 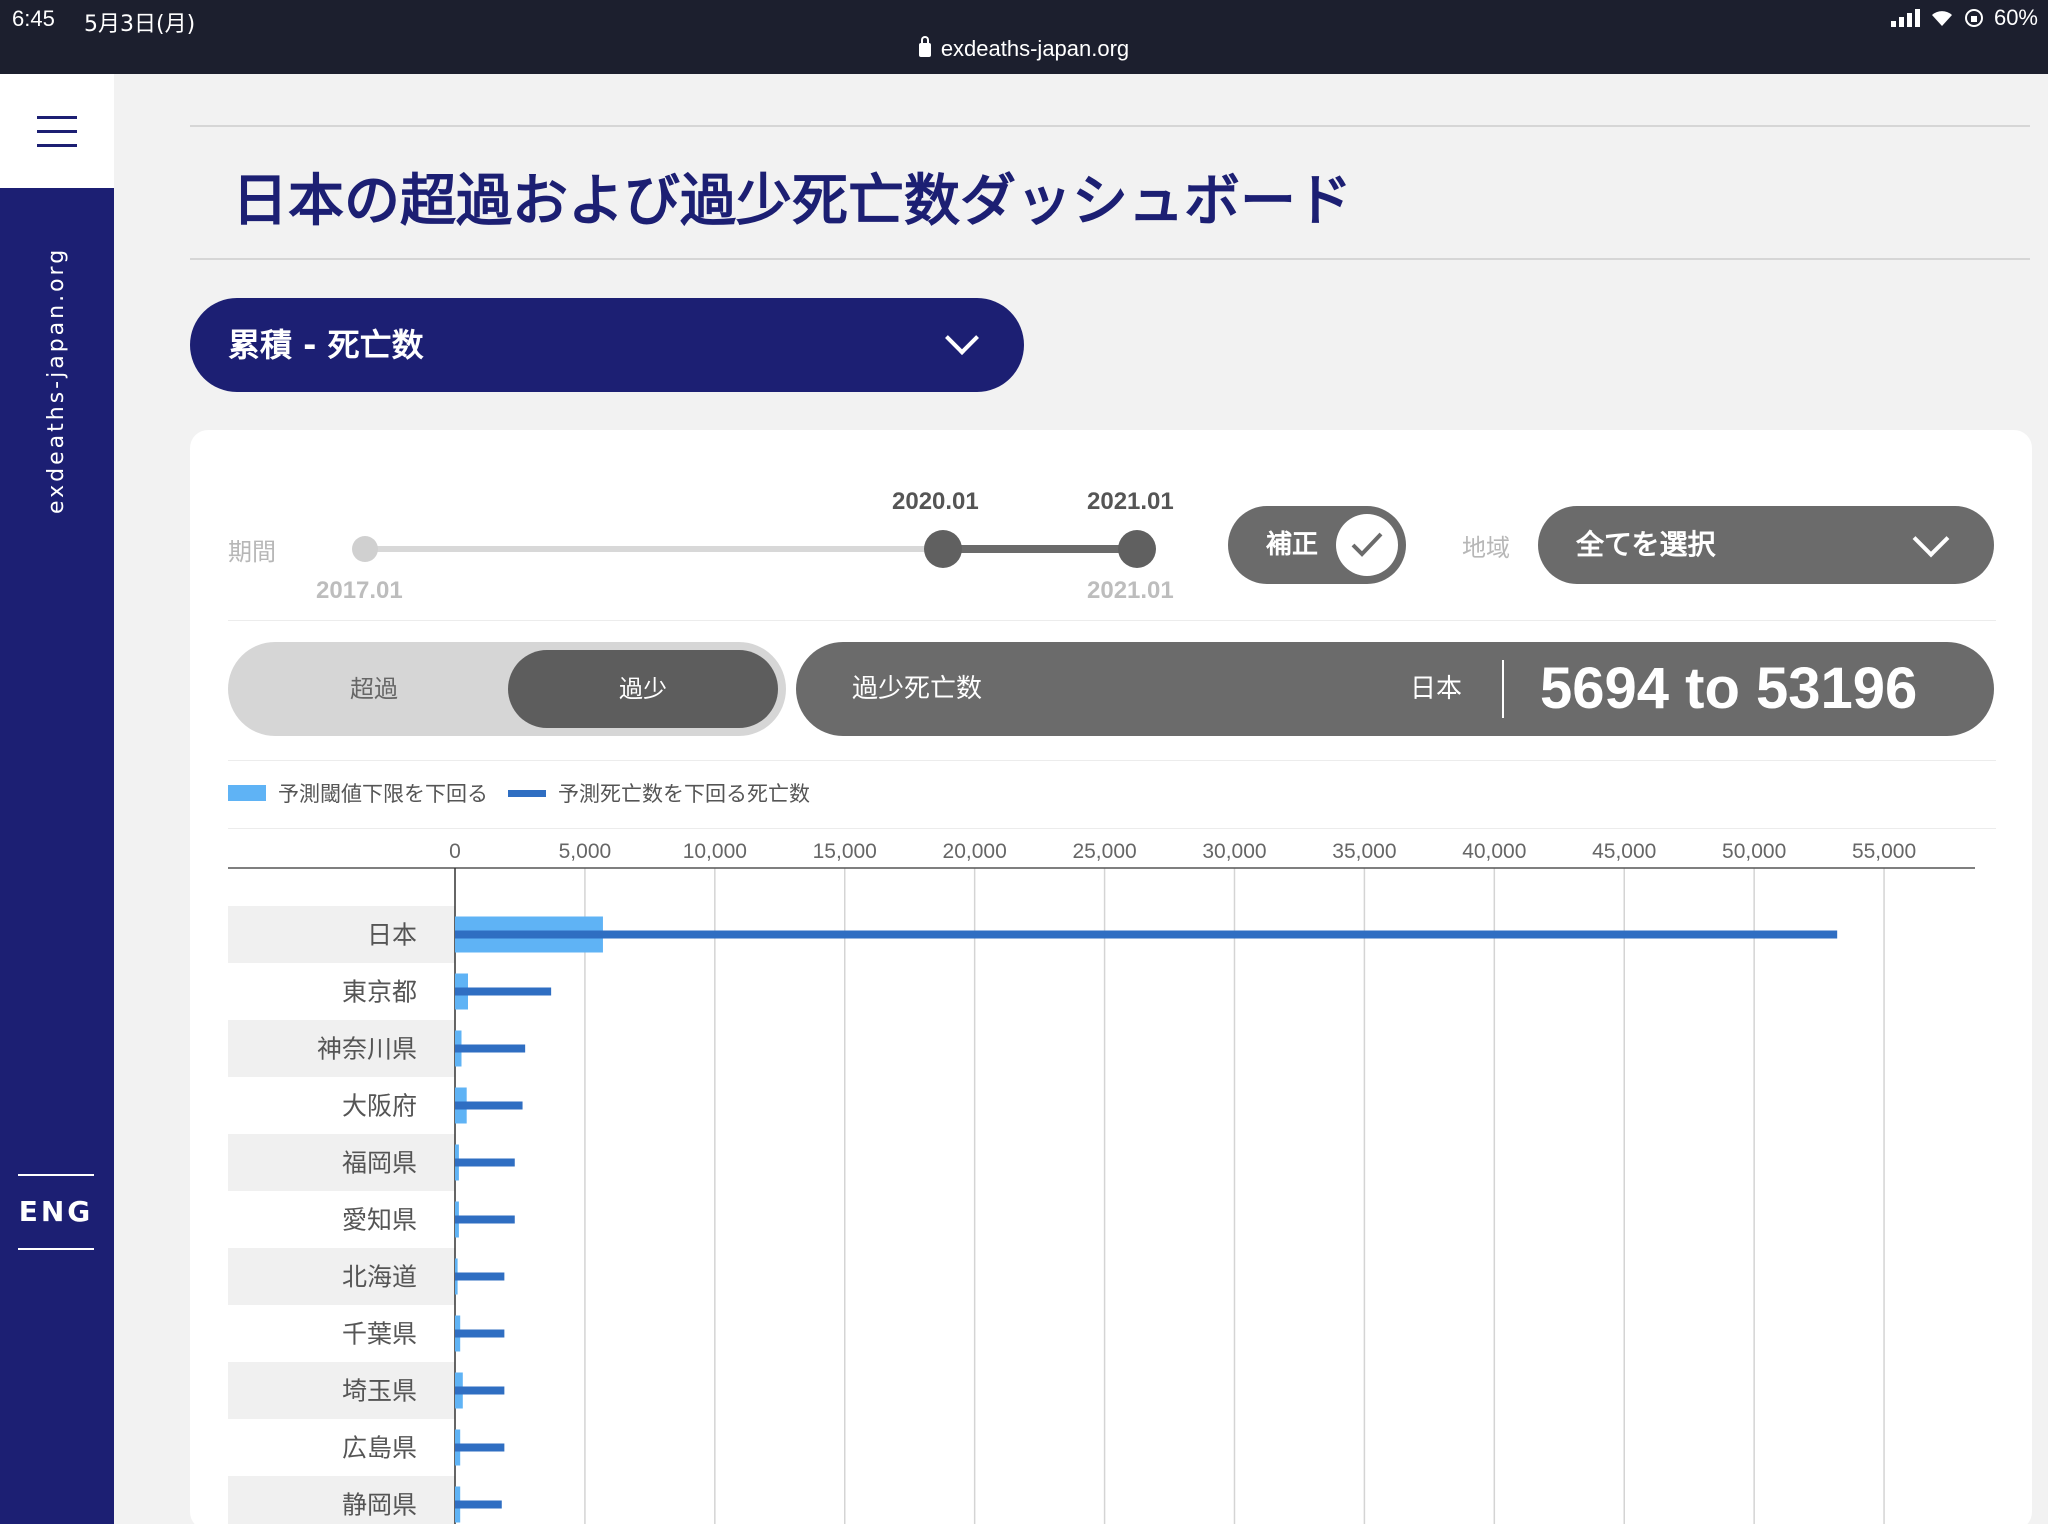 I want to click on category-label: 大阪府, so click(x=379, y=1107).